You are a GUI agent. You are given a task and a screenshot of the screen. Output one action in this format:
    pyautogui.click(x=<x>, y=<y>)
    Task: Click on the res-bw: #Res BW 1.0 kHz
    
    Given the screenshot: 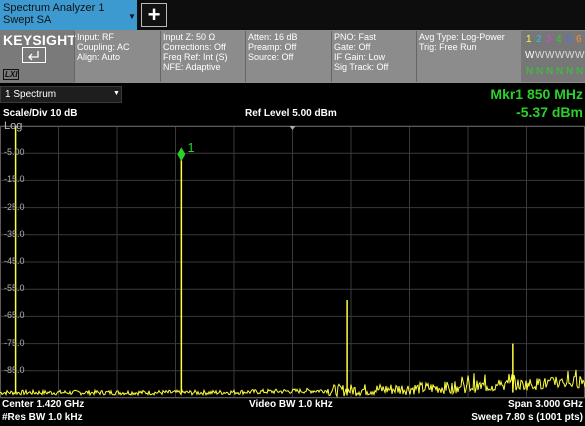 What is the action you would take?
    pyautogui.click(x=42, y=417)
    